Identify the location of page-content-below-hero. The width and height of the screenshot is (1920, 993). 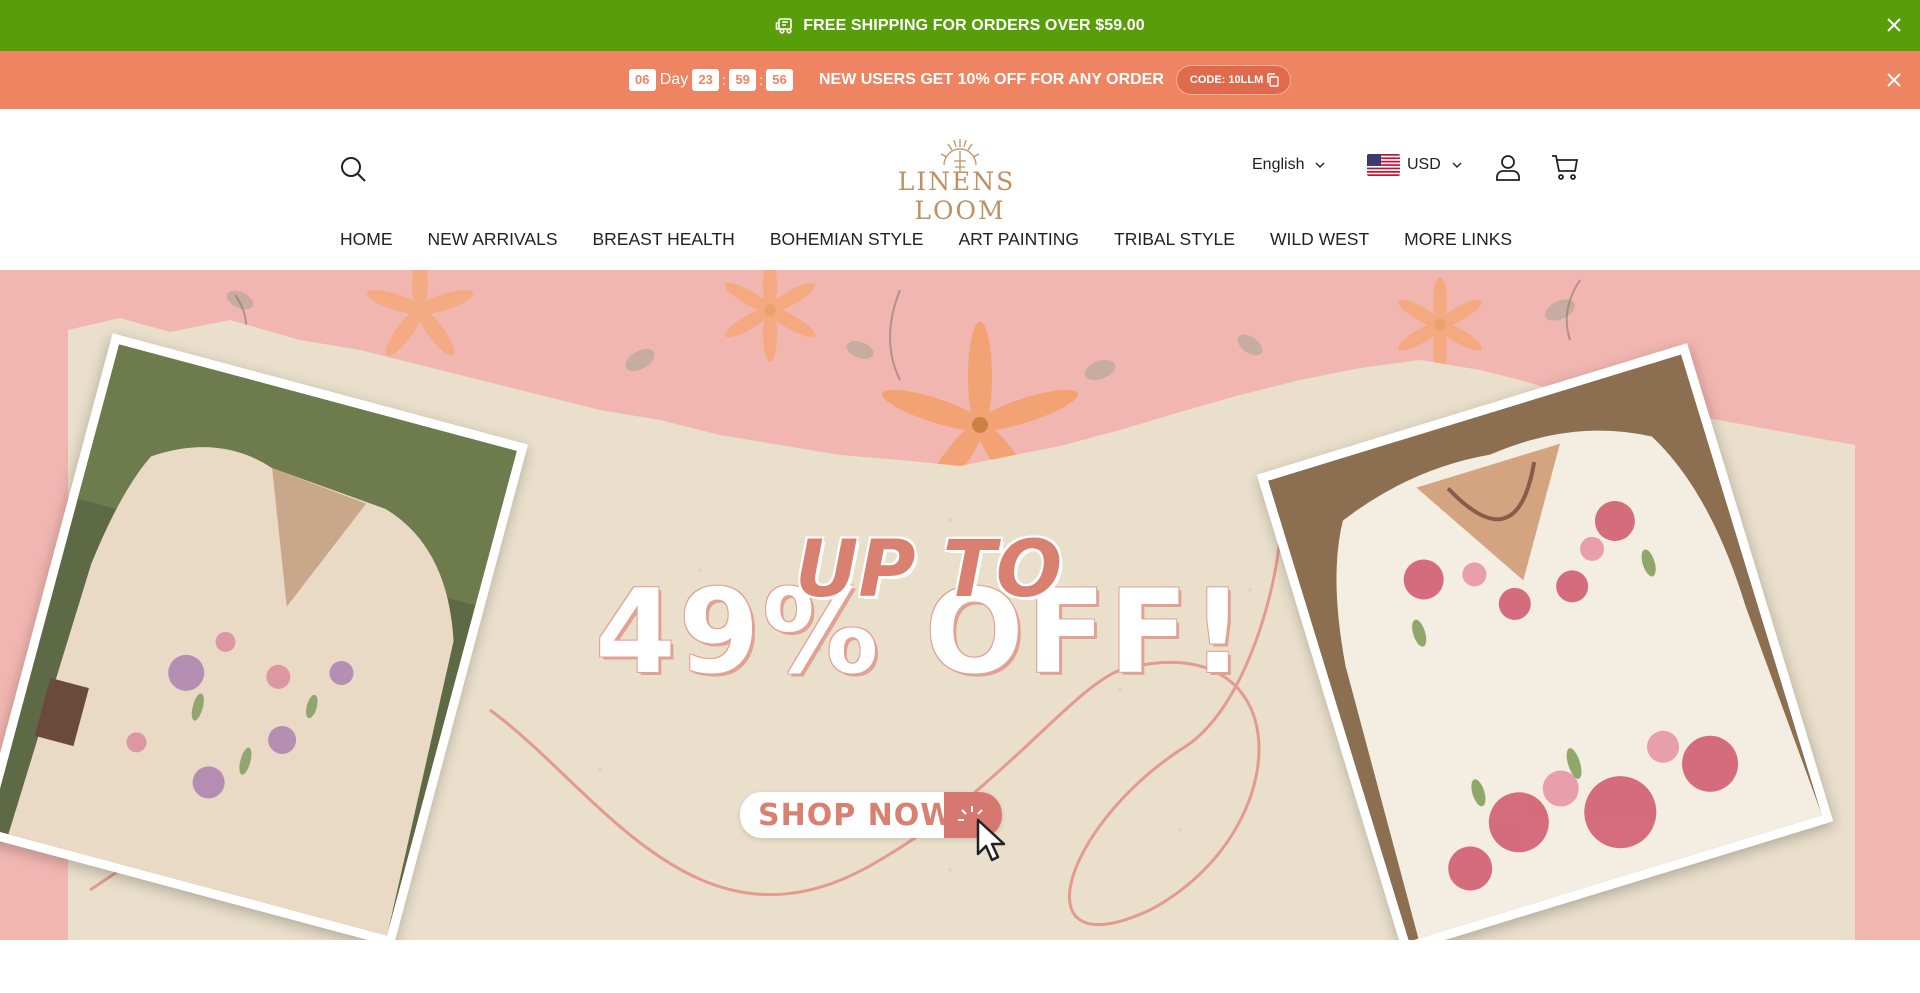
(960, 966).